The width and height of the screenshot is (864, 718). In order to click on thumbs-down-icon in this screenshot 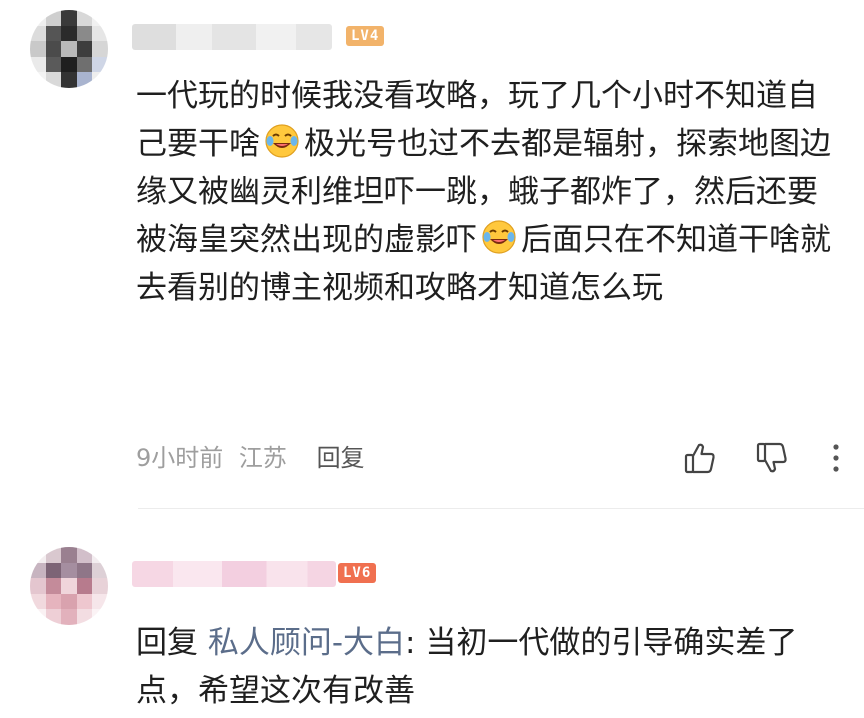, I will do `click(771, 457)`.